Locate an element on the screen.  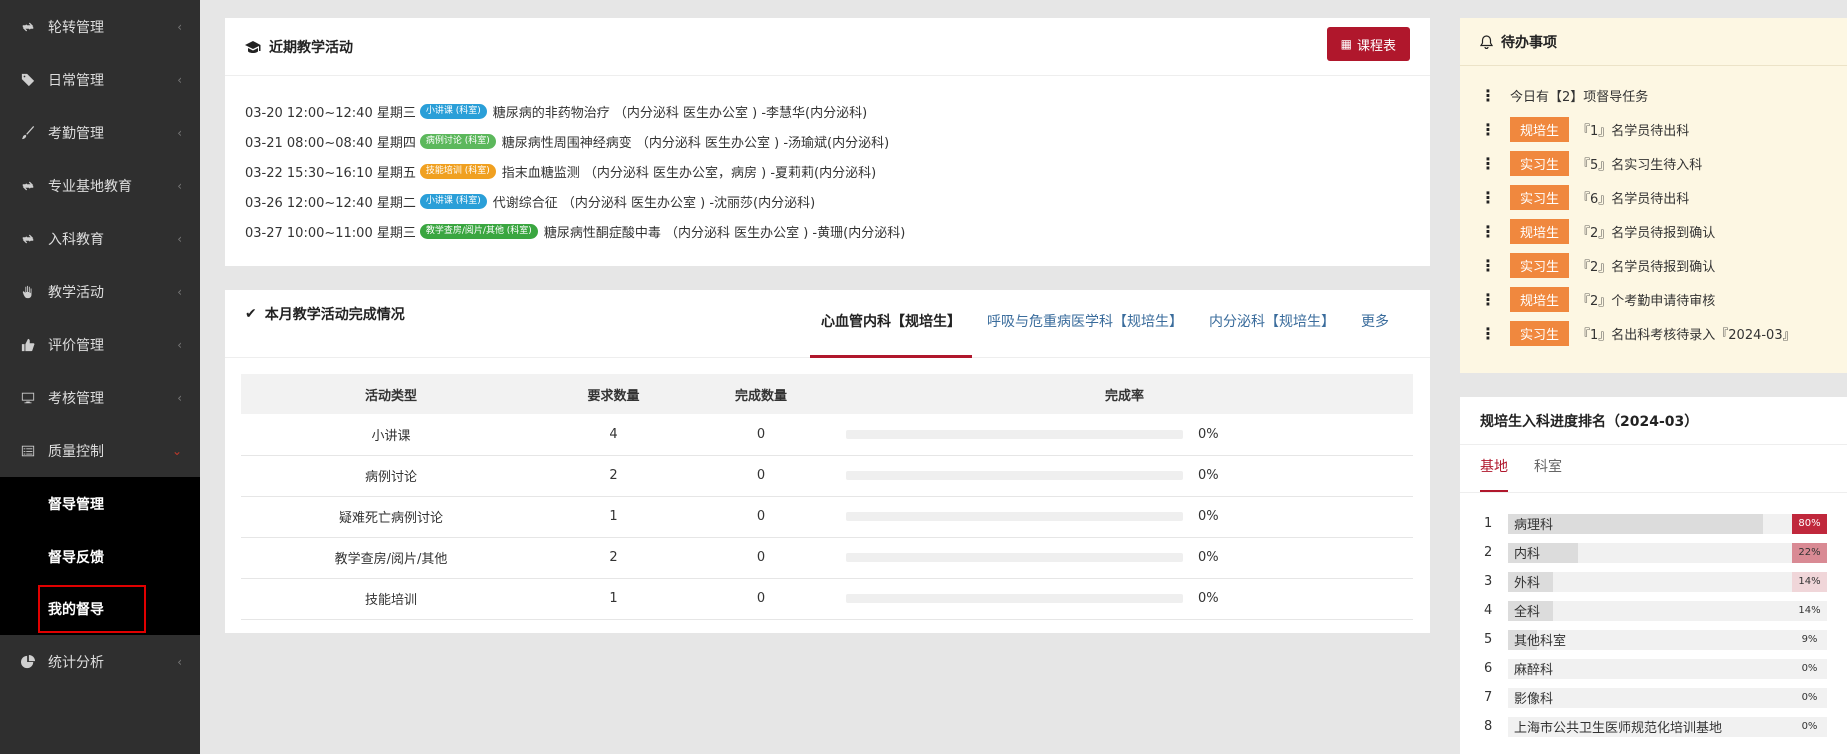
sidebar-item-0: 轮转管理 ‹ is located at coordinates (100, 26).